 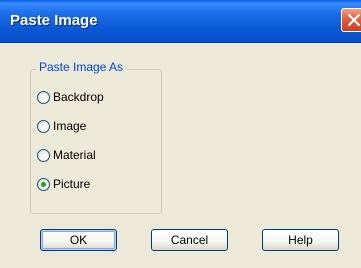 I want to click on groupbox-label: Paste Image As, so click(x=81, y=67).